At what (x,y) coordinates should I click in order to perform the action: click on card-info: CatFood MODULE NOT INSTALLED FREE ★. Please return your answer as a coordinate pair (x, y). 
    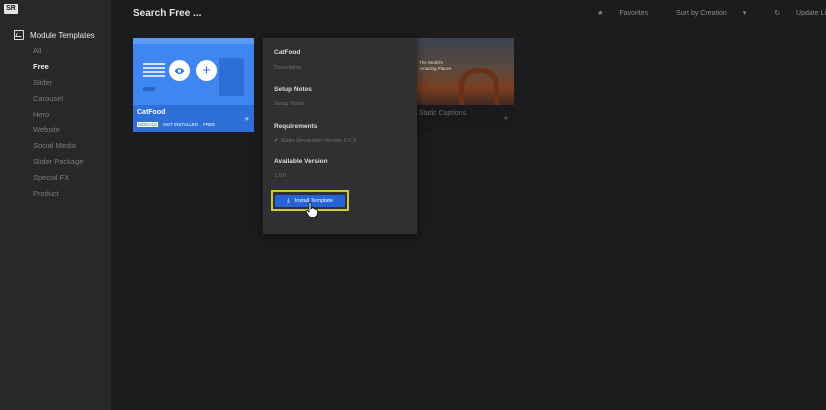
    Looking at the image, I should click on (193, 118).